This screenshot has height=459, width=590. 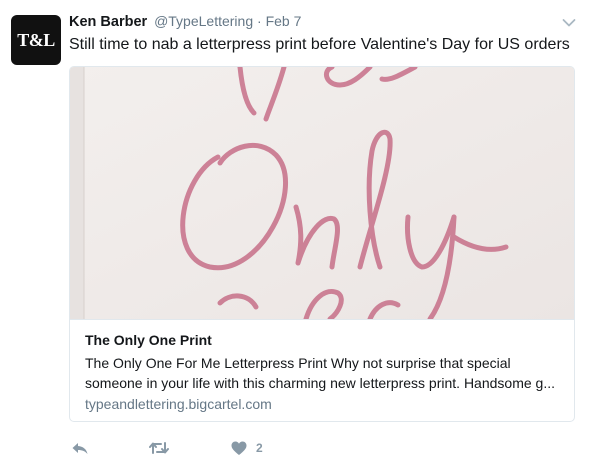 I want to click on like-button: 2, so click(x=247, y=448).